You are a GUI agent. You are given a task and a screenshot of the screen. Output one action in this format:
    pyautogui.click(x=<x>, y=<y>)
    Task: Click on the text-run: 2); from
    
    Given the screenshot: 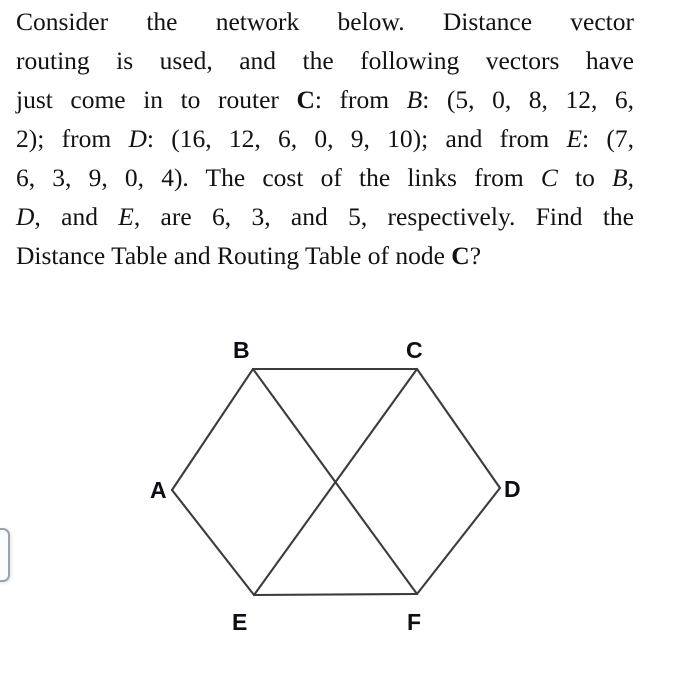 What is the action you would take?
    pyautogui.click(x=72, y=138)
    